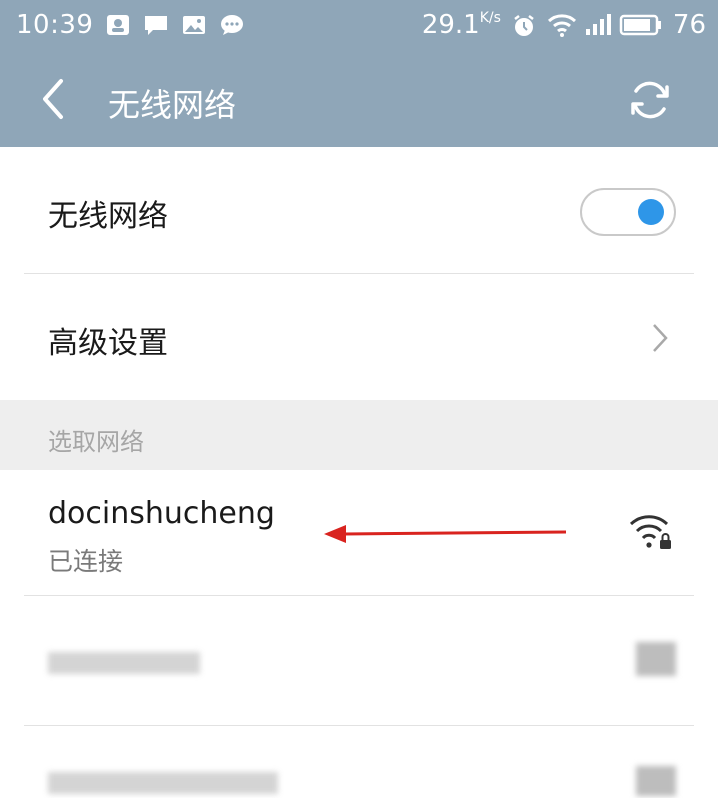  What do you see at coordinates (156, 25) in the screenshot?
I see `message-icon` at bounding box center [156, 25].